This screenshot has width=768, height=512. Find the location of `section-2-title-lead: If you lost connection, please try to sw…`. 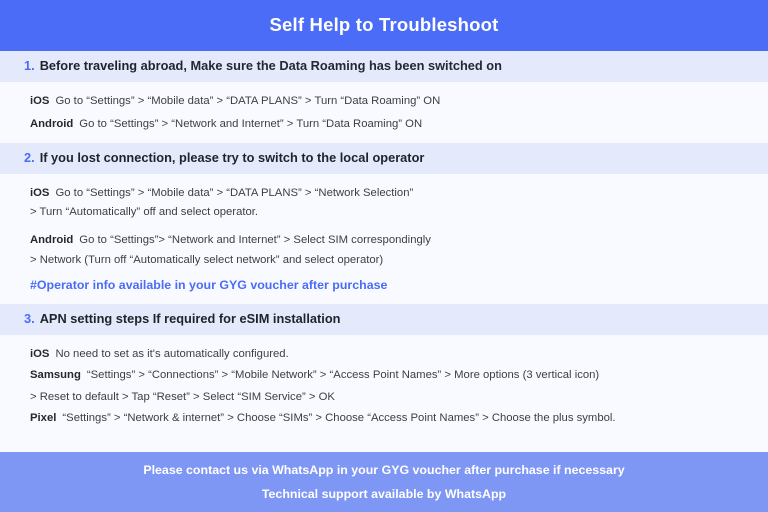

section-2-title-lead: If you lost connection, please try to sw… is located at coordinates (232, 157).